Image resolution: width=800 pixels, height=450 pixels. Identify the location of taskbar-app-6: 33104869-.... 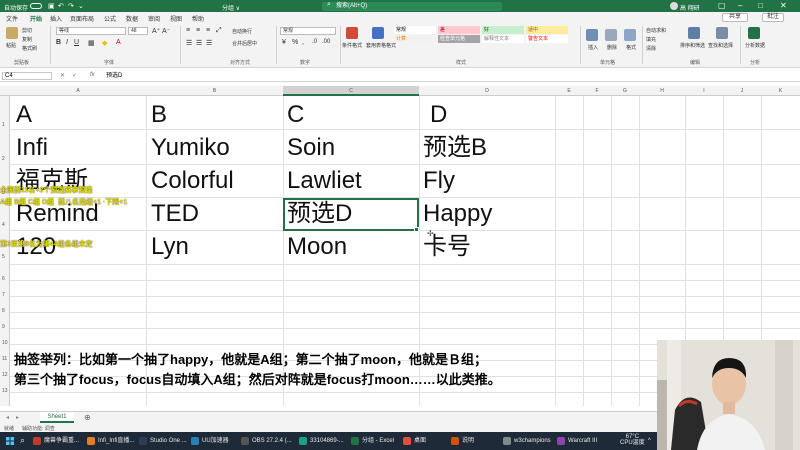
(321, 441).